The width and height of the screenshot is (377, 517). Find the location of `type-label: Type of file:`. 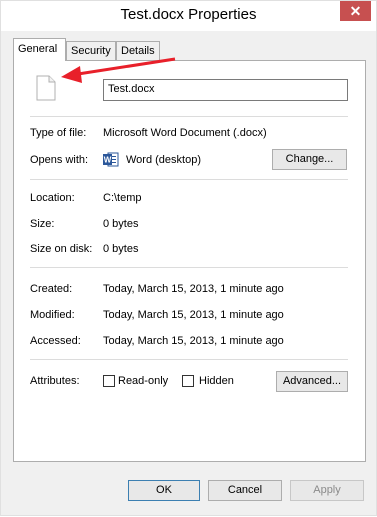

type-label: Type of file: is located at coordinates (58, 133).